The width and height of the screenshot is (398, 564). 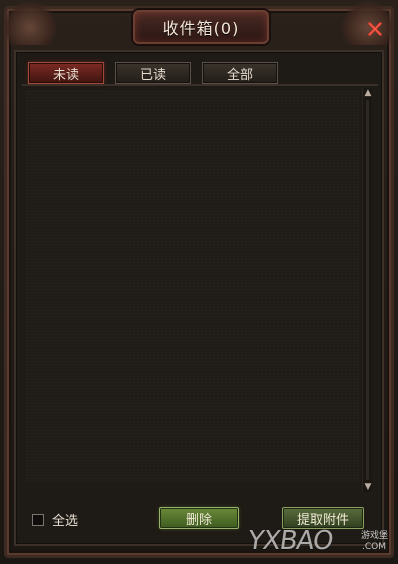 I want to click on tab-all: 全部, so click(x=240, y=73).